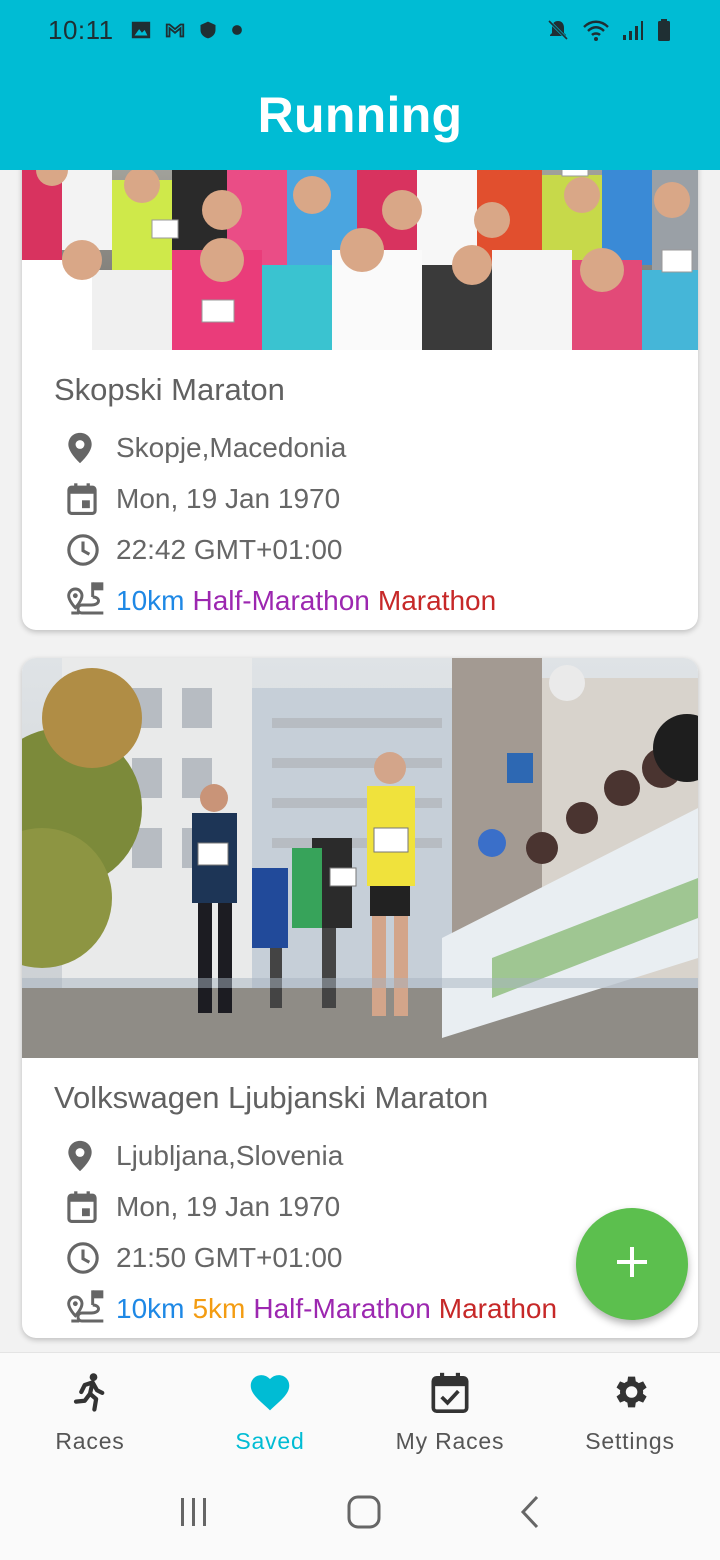  Describe the element at coordinates (360, 1155) in the screenshot. I see `race-location-row: Ljubljana,Slovenia` at that location.